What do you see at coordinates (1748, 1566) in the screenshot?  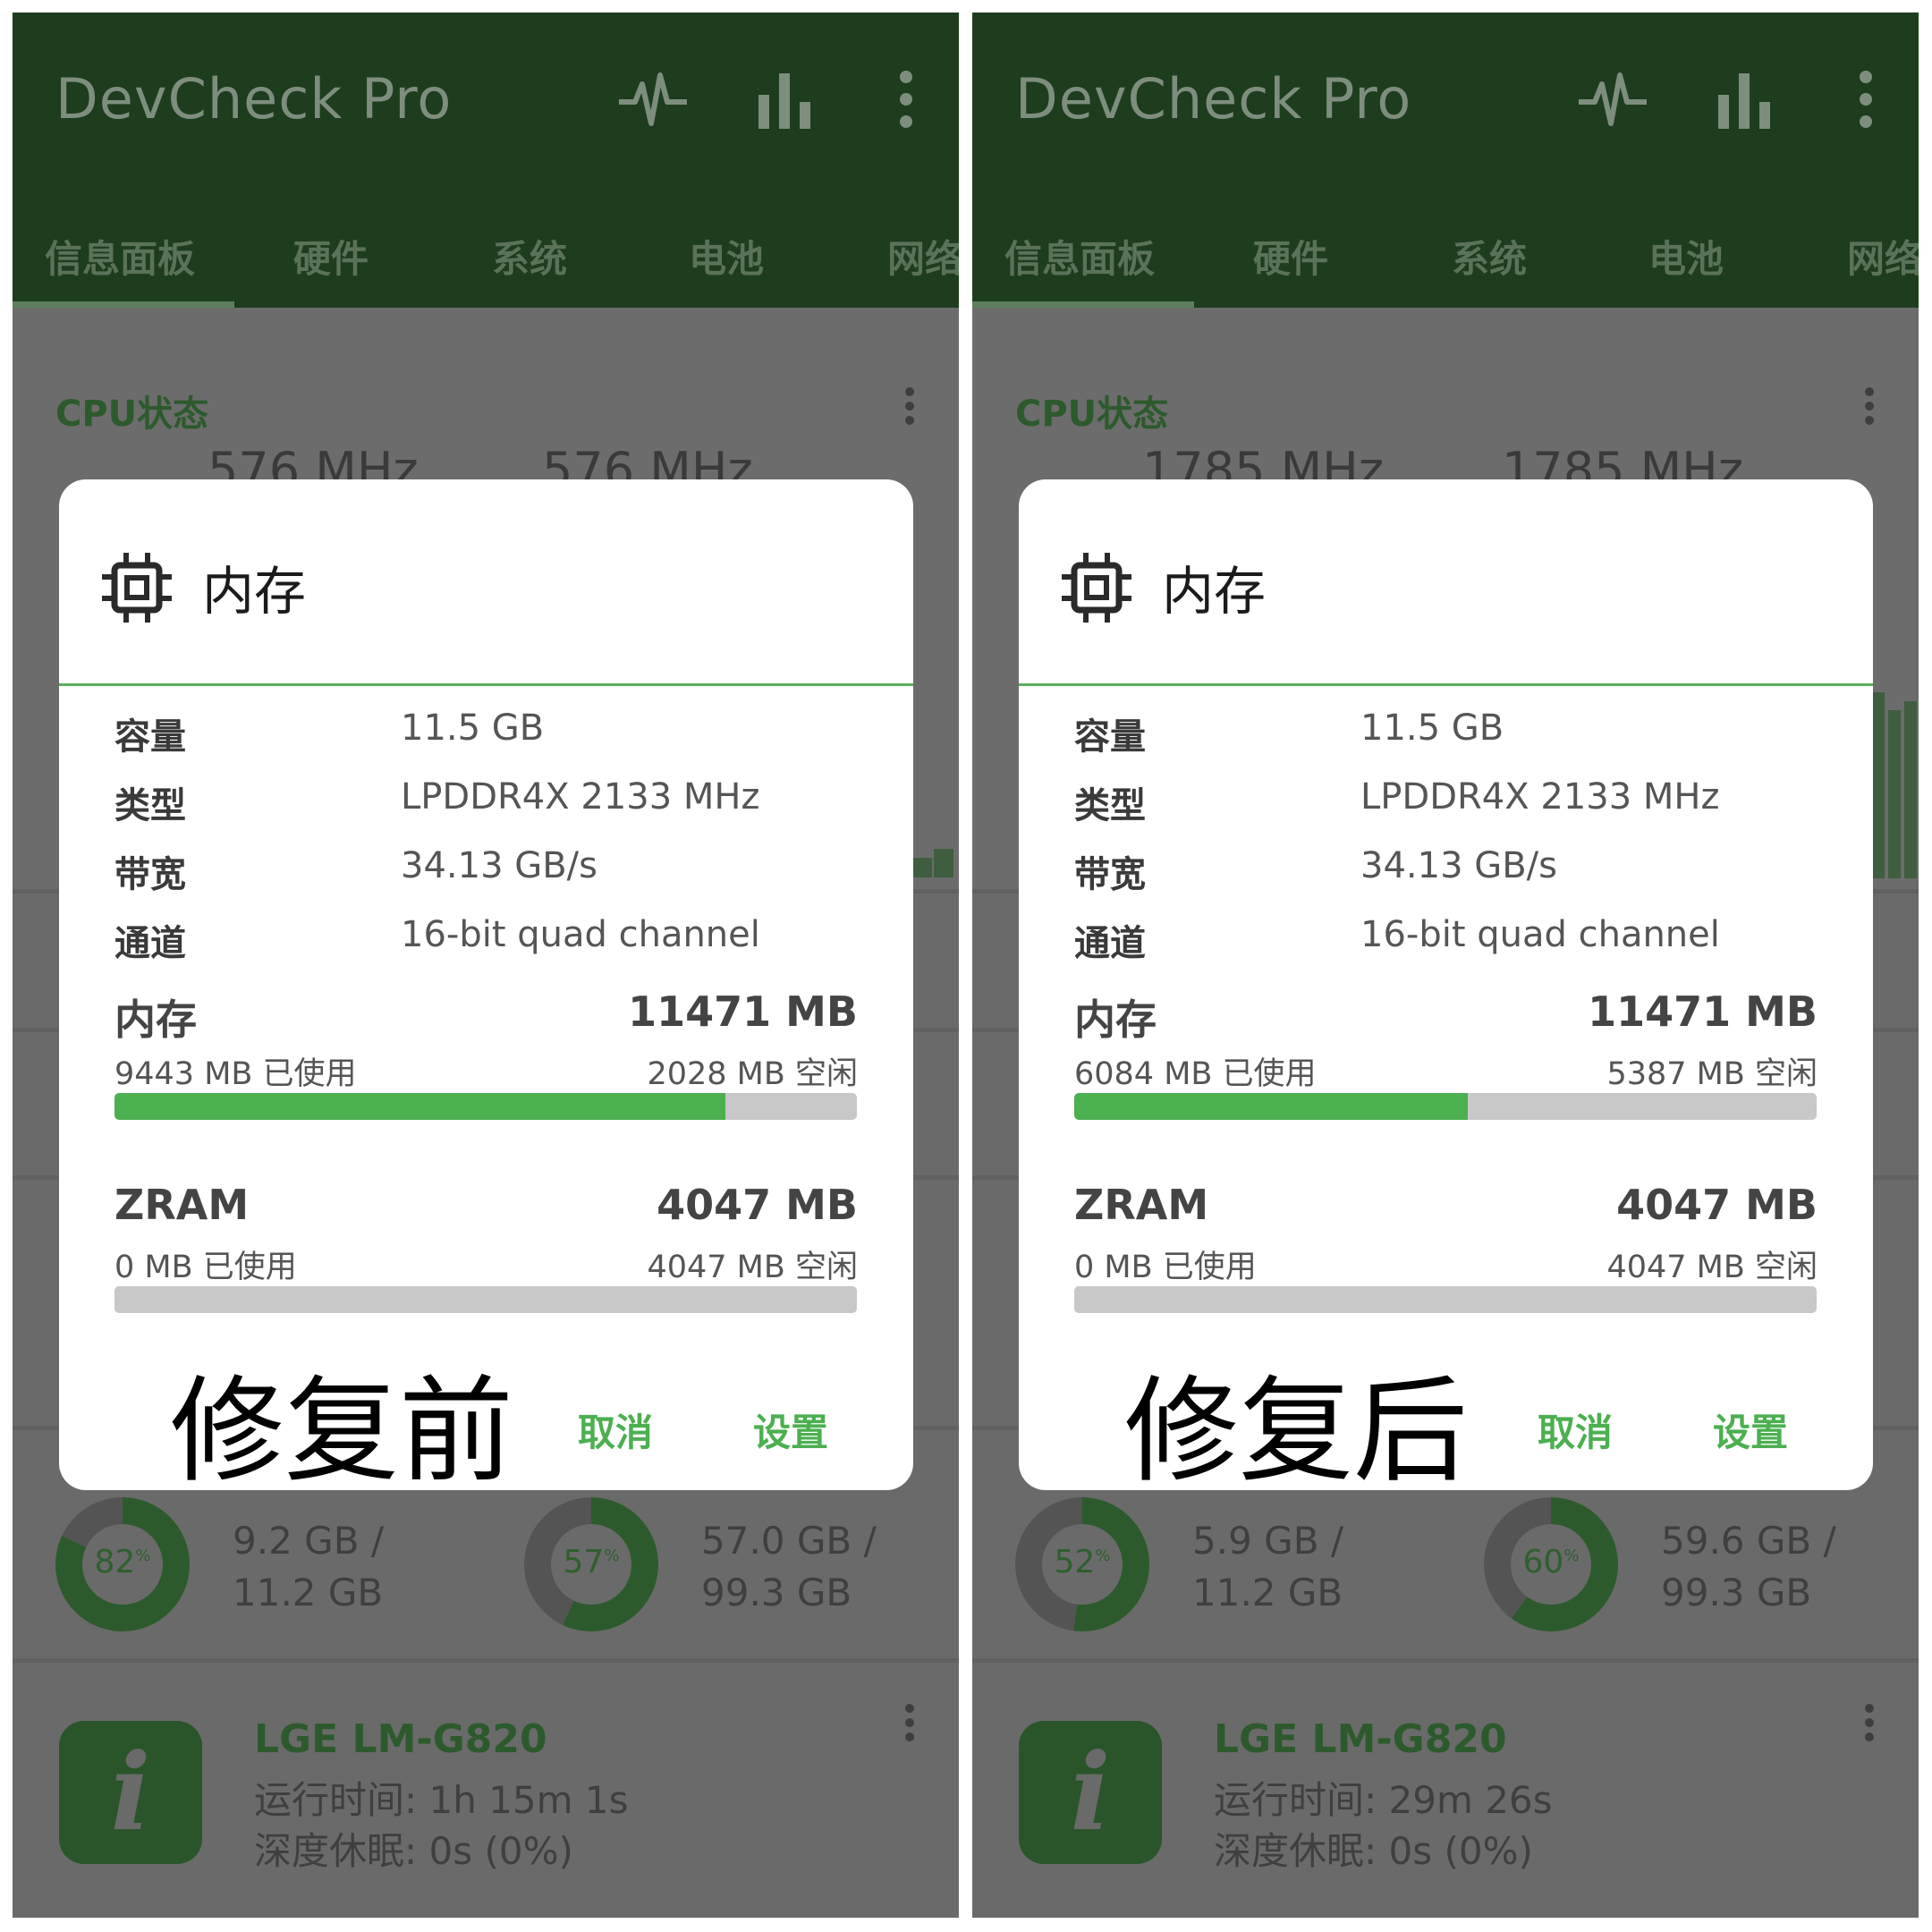 I see `storage-usage-text: 59.6 GB / 99.3 GB` at bounding box center [1748, 1566].